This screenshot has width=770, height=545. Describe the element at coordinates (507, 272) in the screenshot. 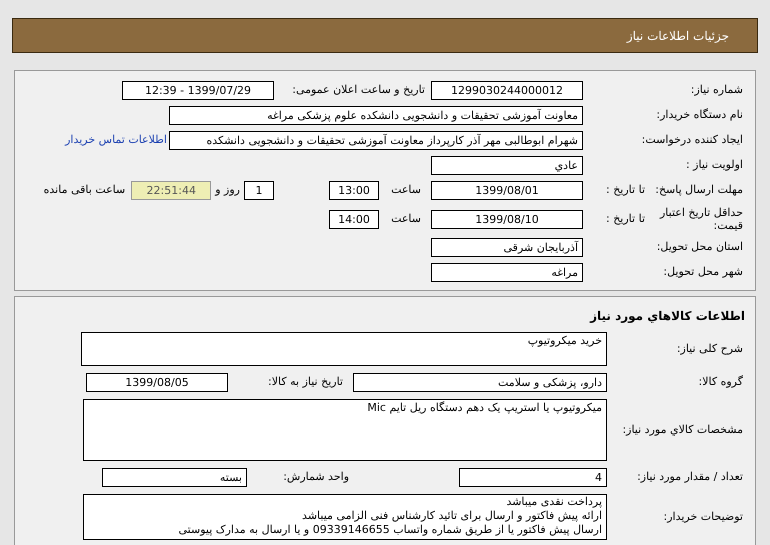

I see `text-field: مراغه` at that location.